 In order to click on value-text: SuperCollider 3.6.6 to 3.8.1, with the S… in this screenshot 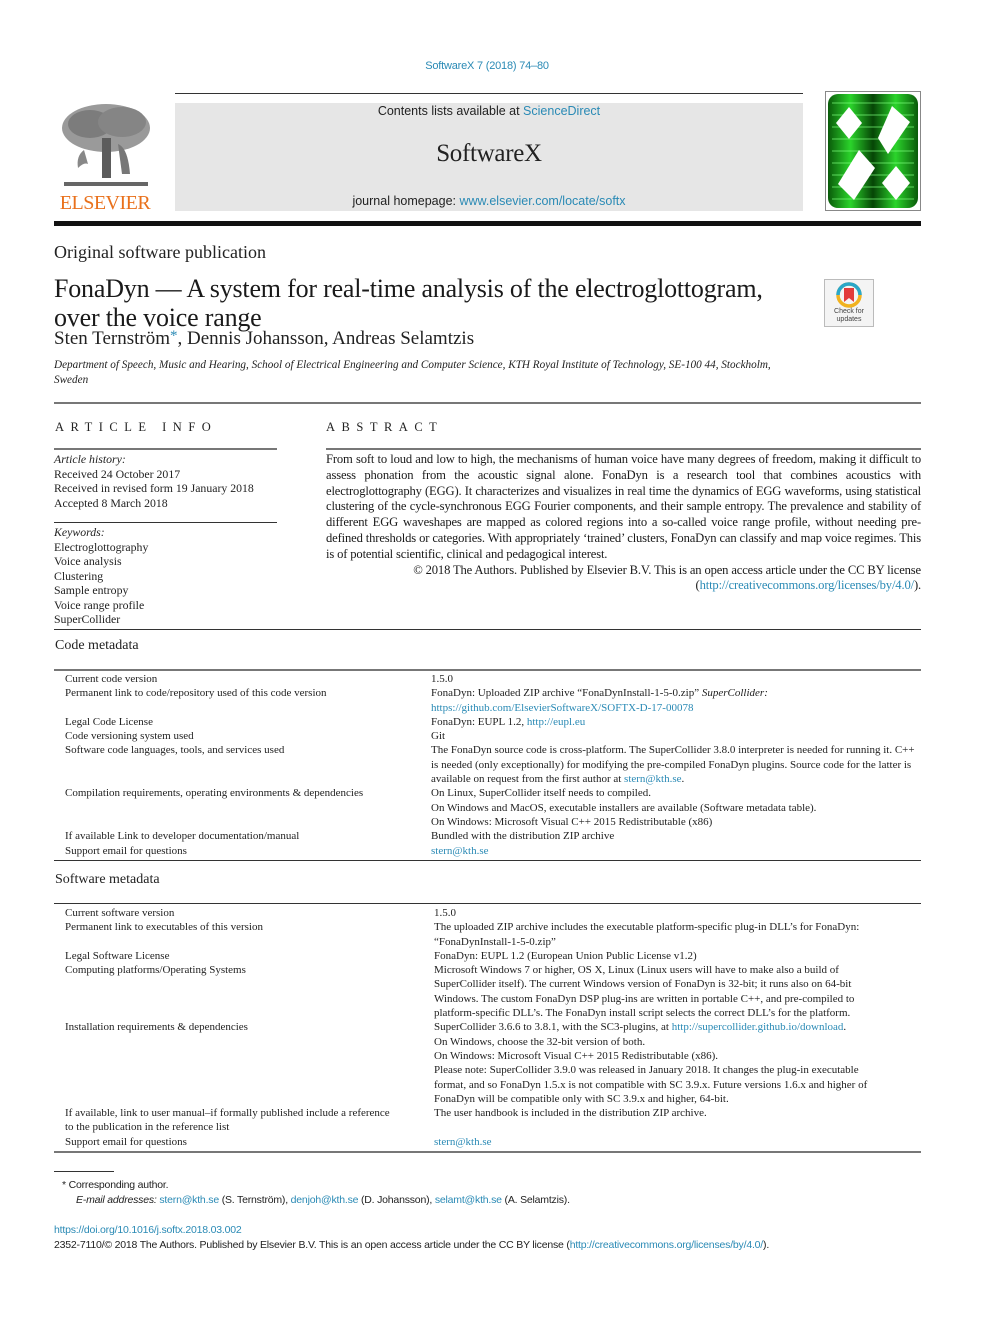, I will do `click(553, 1027)`.